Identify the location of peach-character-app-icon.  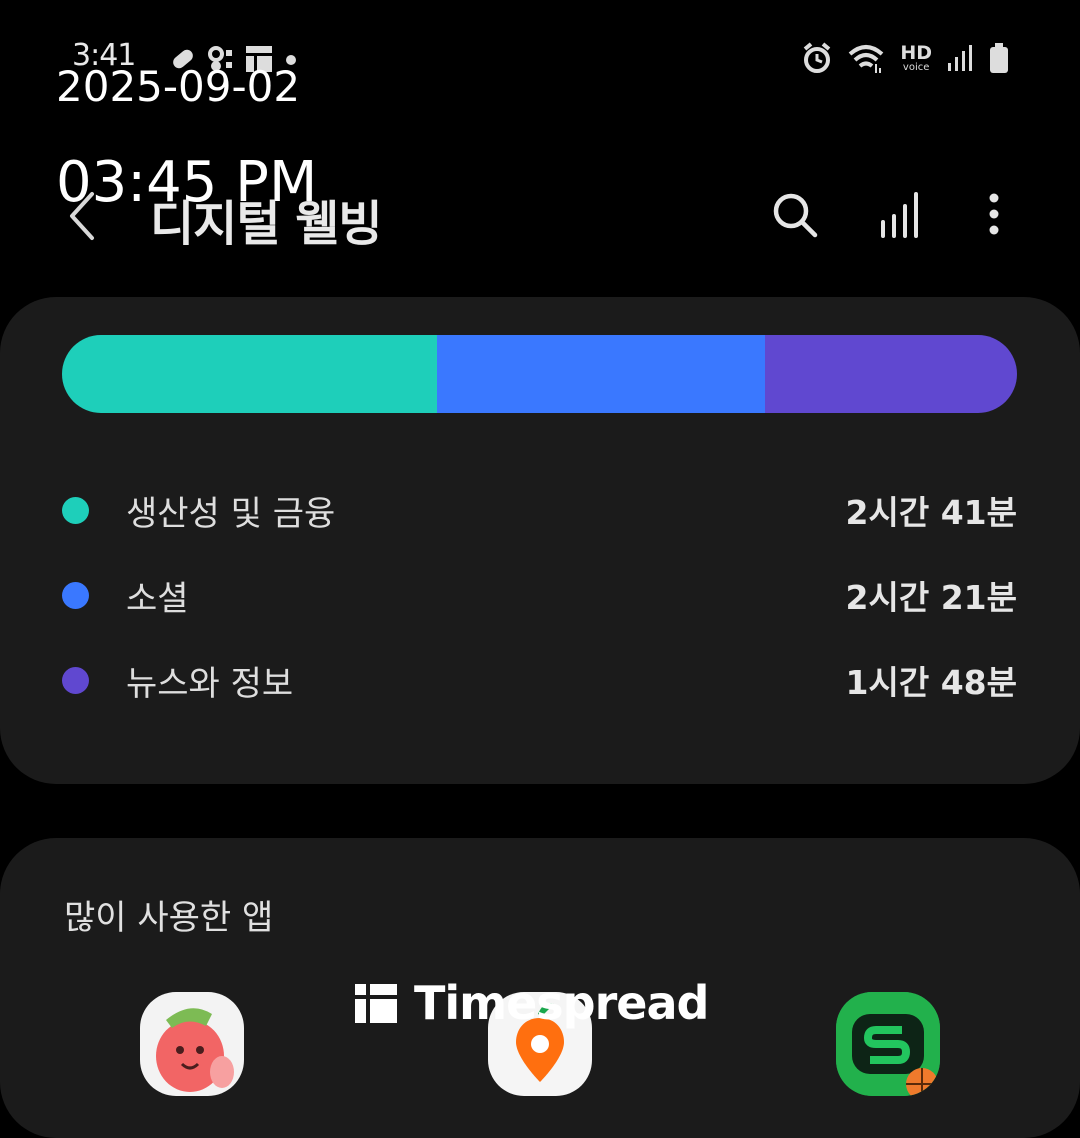
(192, 1044).